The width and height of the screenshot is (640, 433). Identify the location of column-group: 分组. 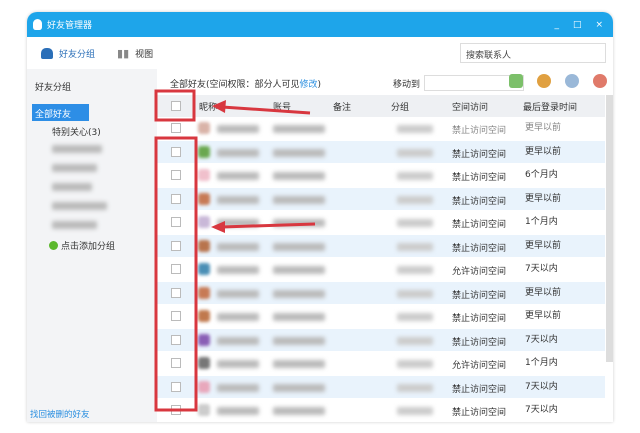
(400, 106).